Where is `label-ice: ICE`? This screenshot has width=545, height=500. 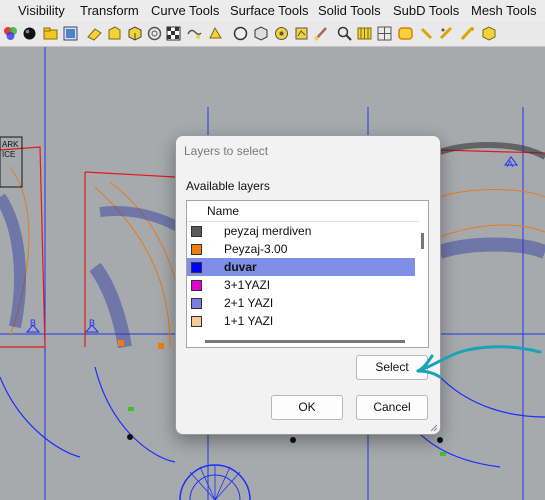
label-ice: ICE is located at coordinates (9, 154).